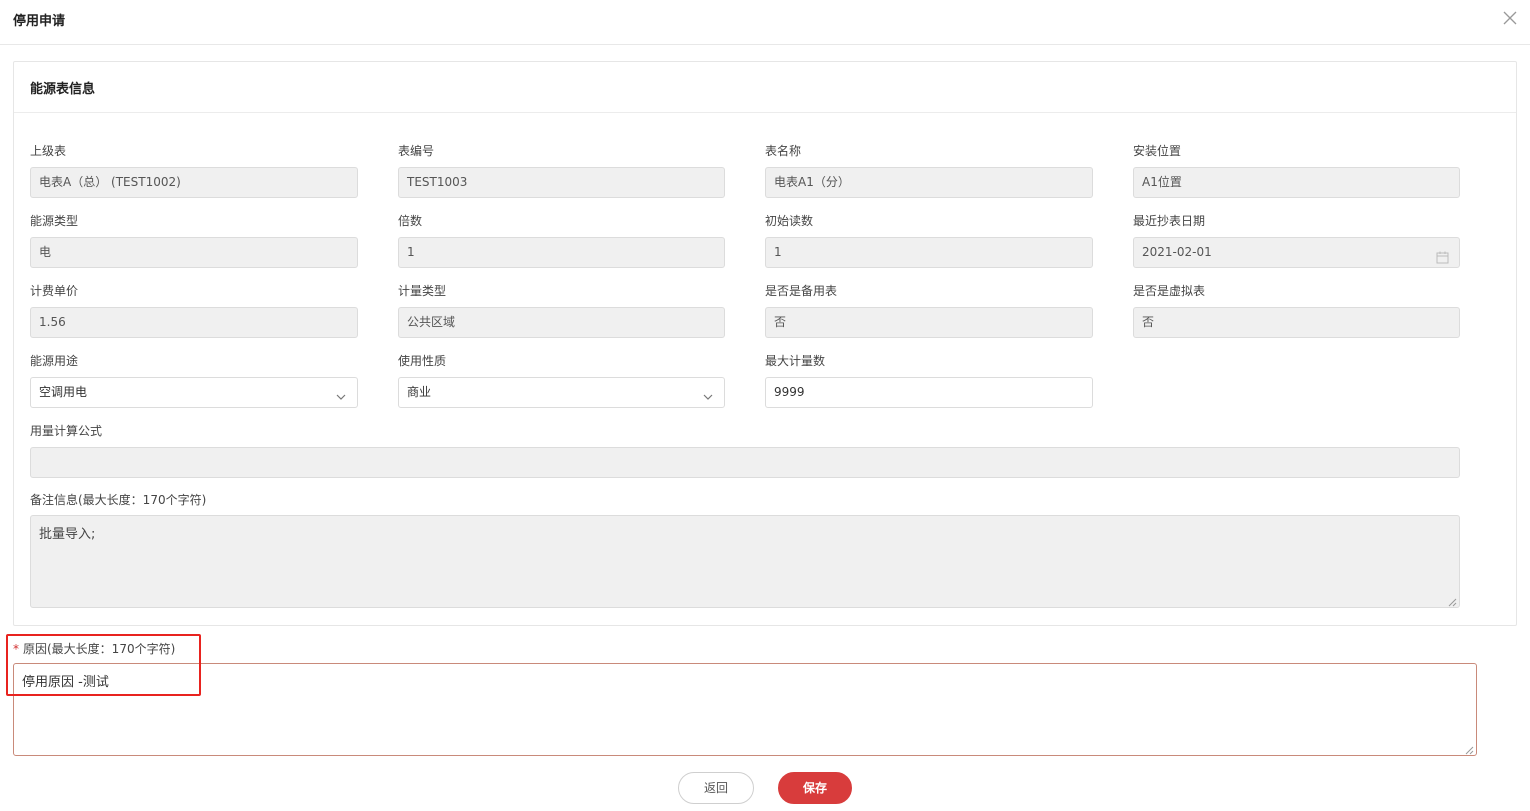 This screenshot has width=1530, height=811. I want to click on unit-price-label: 计费单价, so click(54, 291).